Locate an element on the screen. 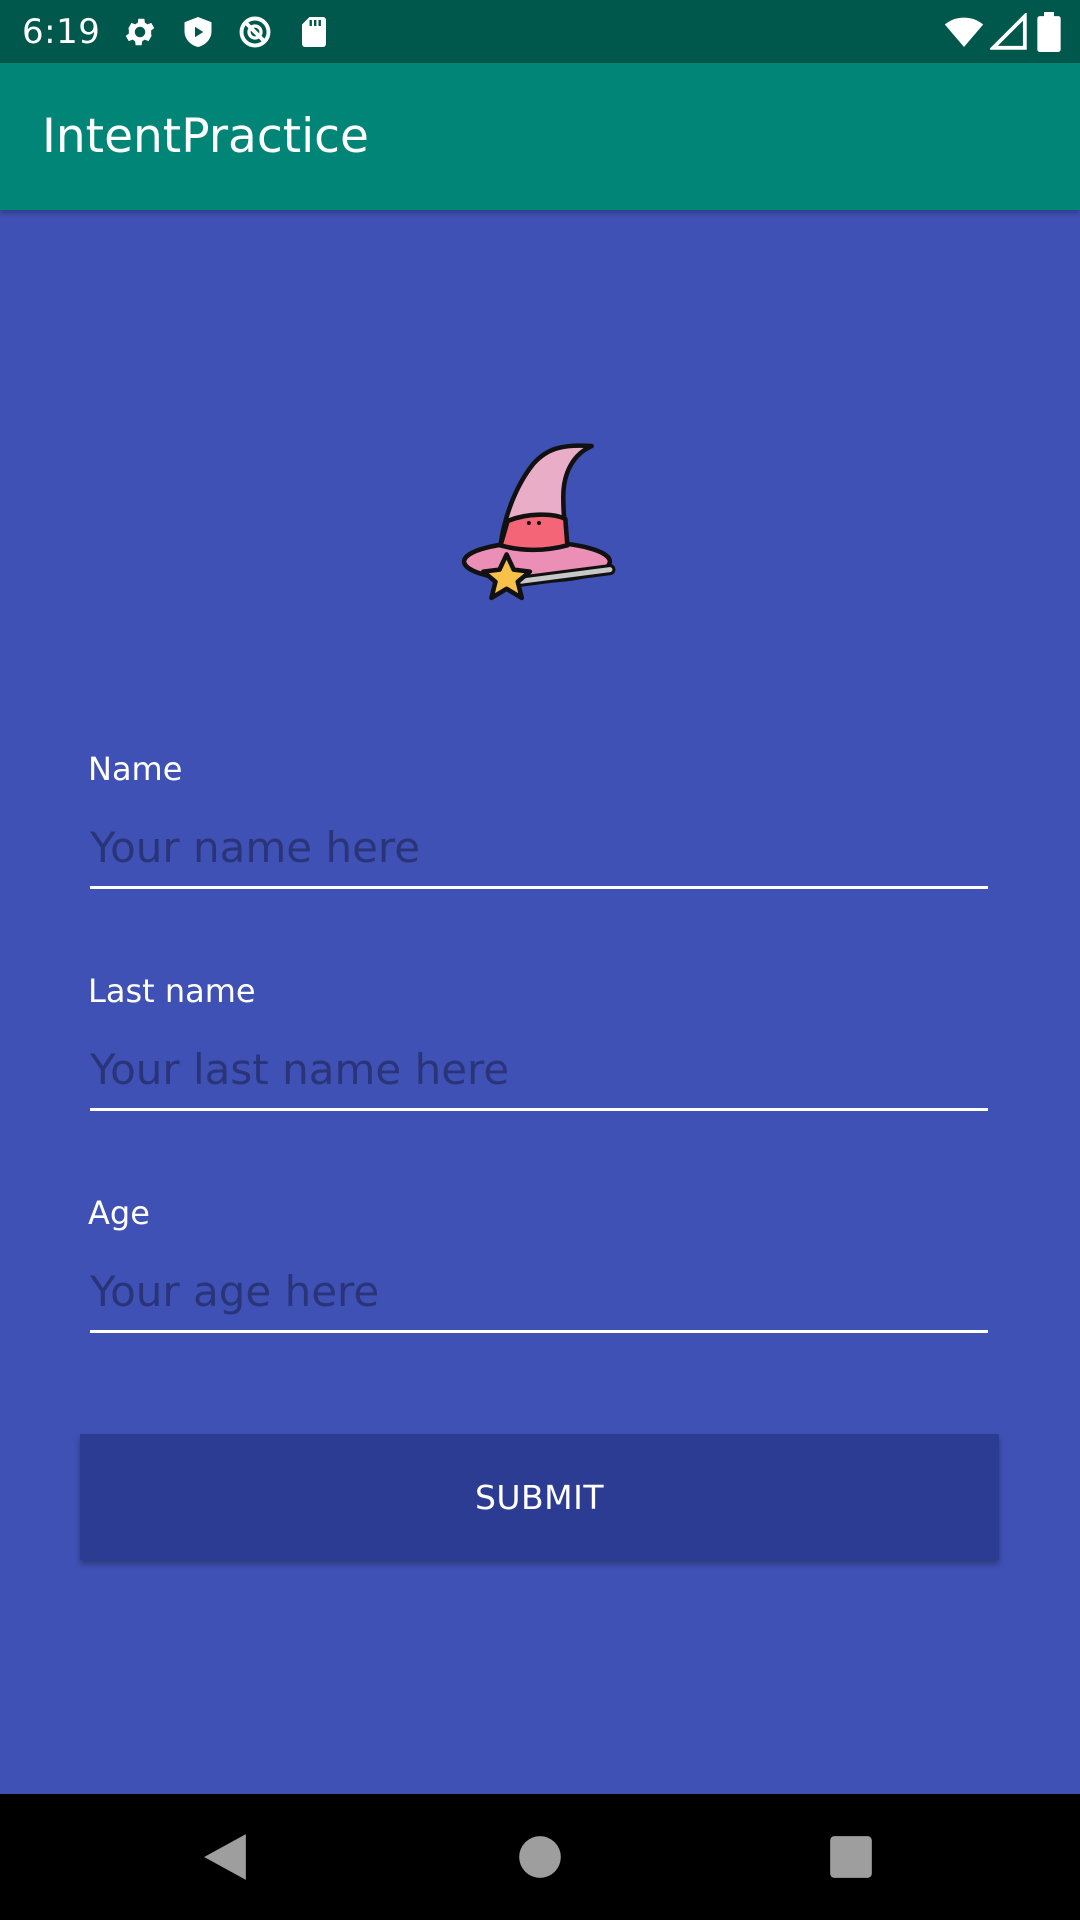 The height and width of the screenshot is (1920, 1080). navigation-bar is located at coordinates (540, 1857).